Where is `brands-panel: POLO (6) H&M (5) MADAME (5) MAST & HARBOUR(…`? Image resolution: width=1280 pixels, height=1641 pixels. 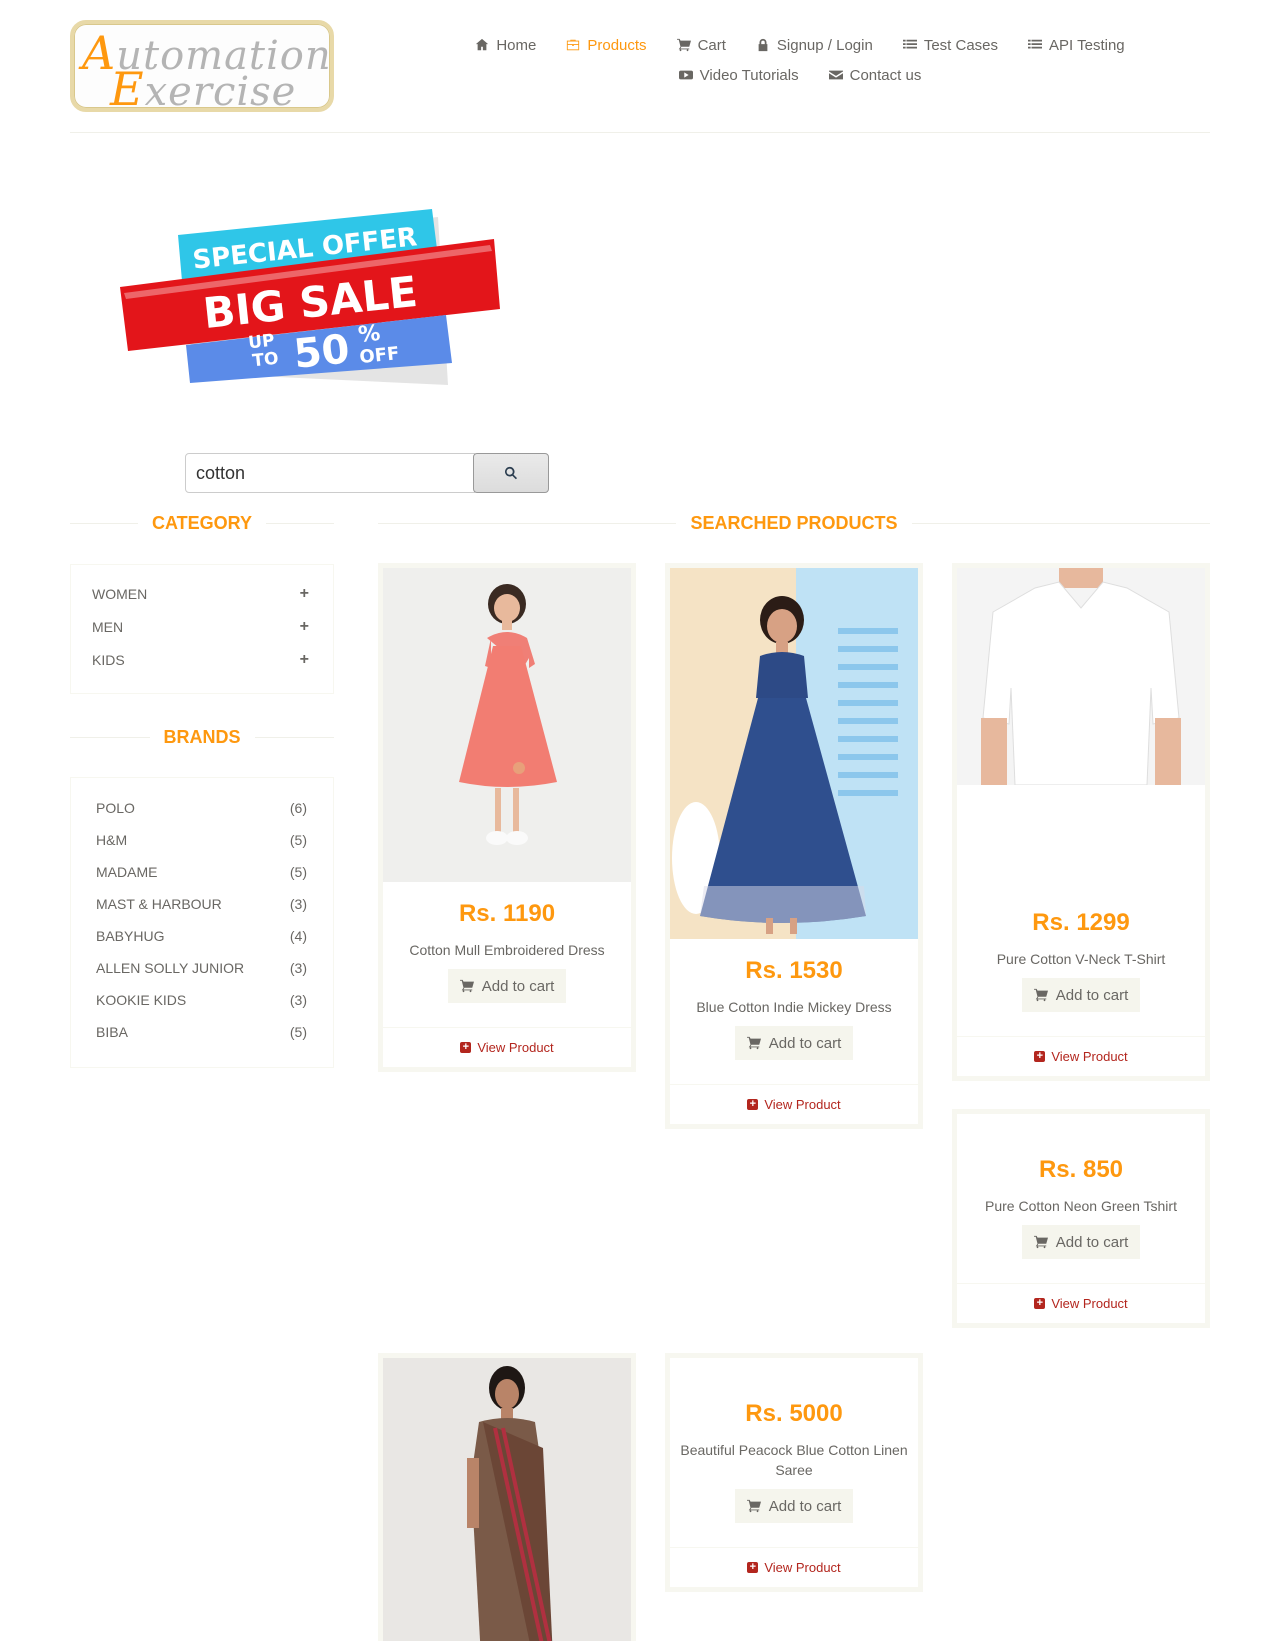
brands-panel: POLO (6) H&M (5) MADAME (5) MAST & HARBOUR(… is located at coordinates (202, 922).